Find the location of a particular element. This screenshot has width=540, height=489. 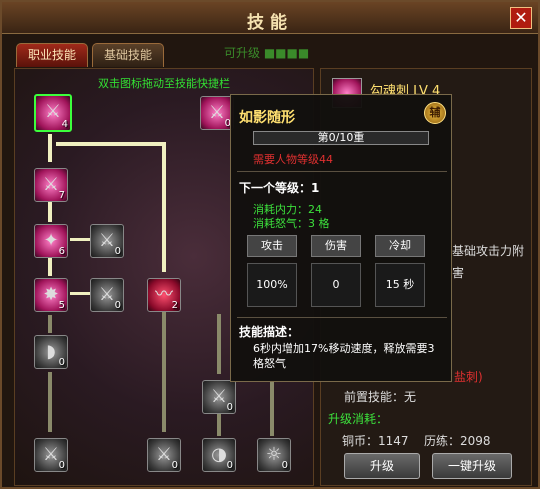

overlay-status-text: 可升级 ■■■■ is located at coordinates (267, 53).